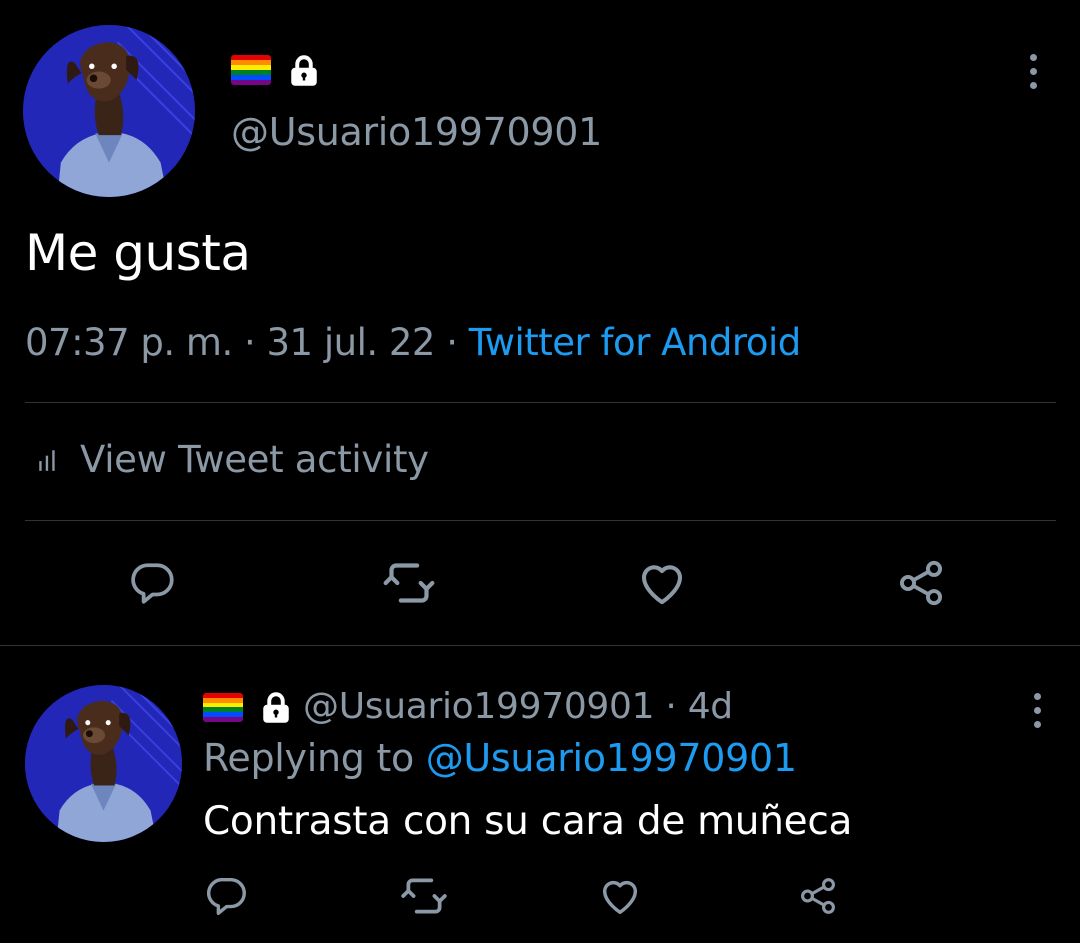 The image size is (1080, 943). I want to click on retweet-button, so click(409, 583).